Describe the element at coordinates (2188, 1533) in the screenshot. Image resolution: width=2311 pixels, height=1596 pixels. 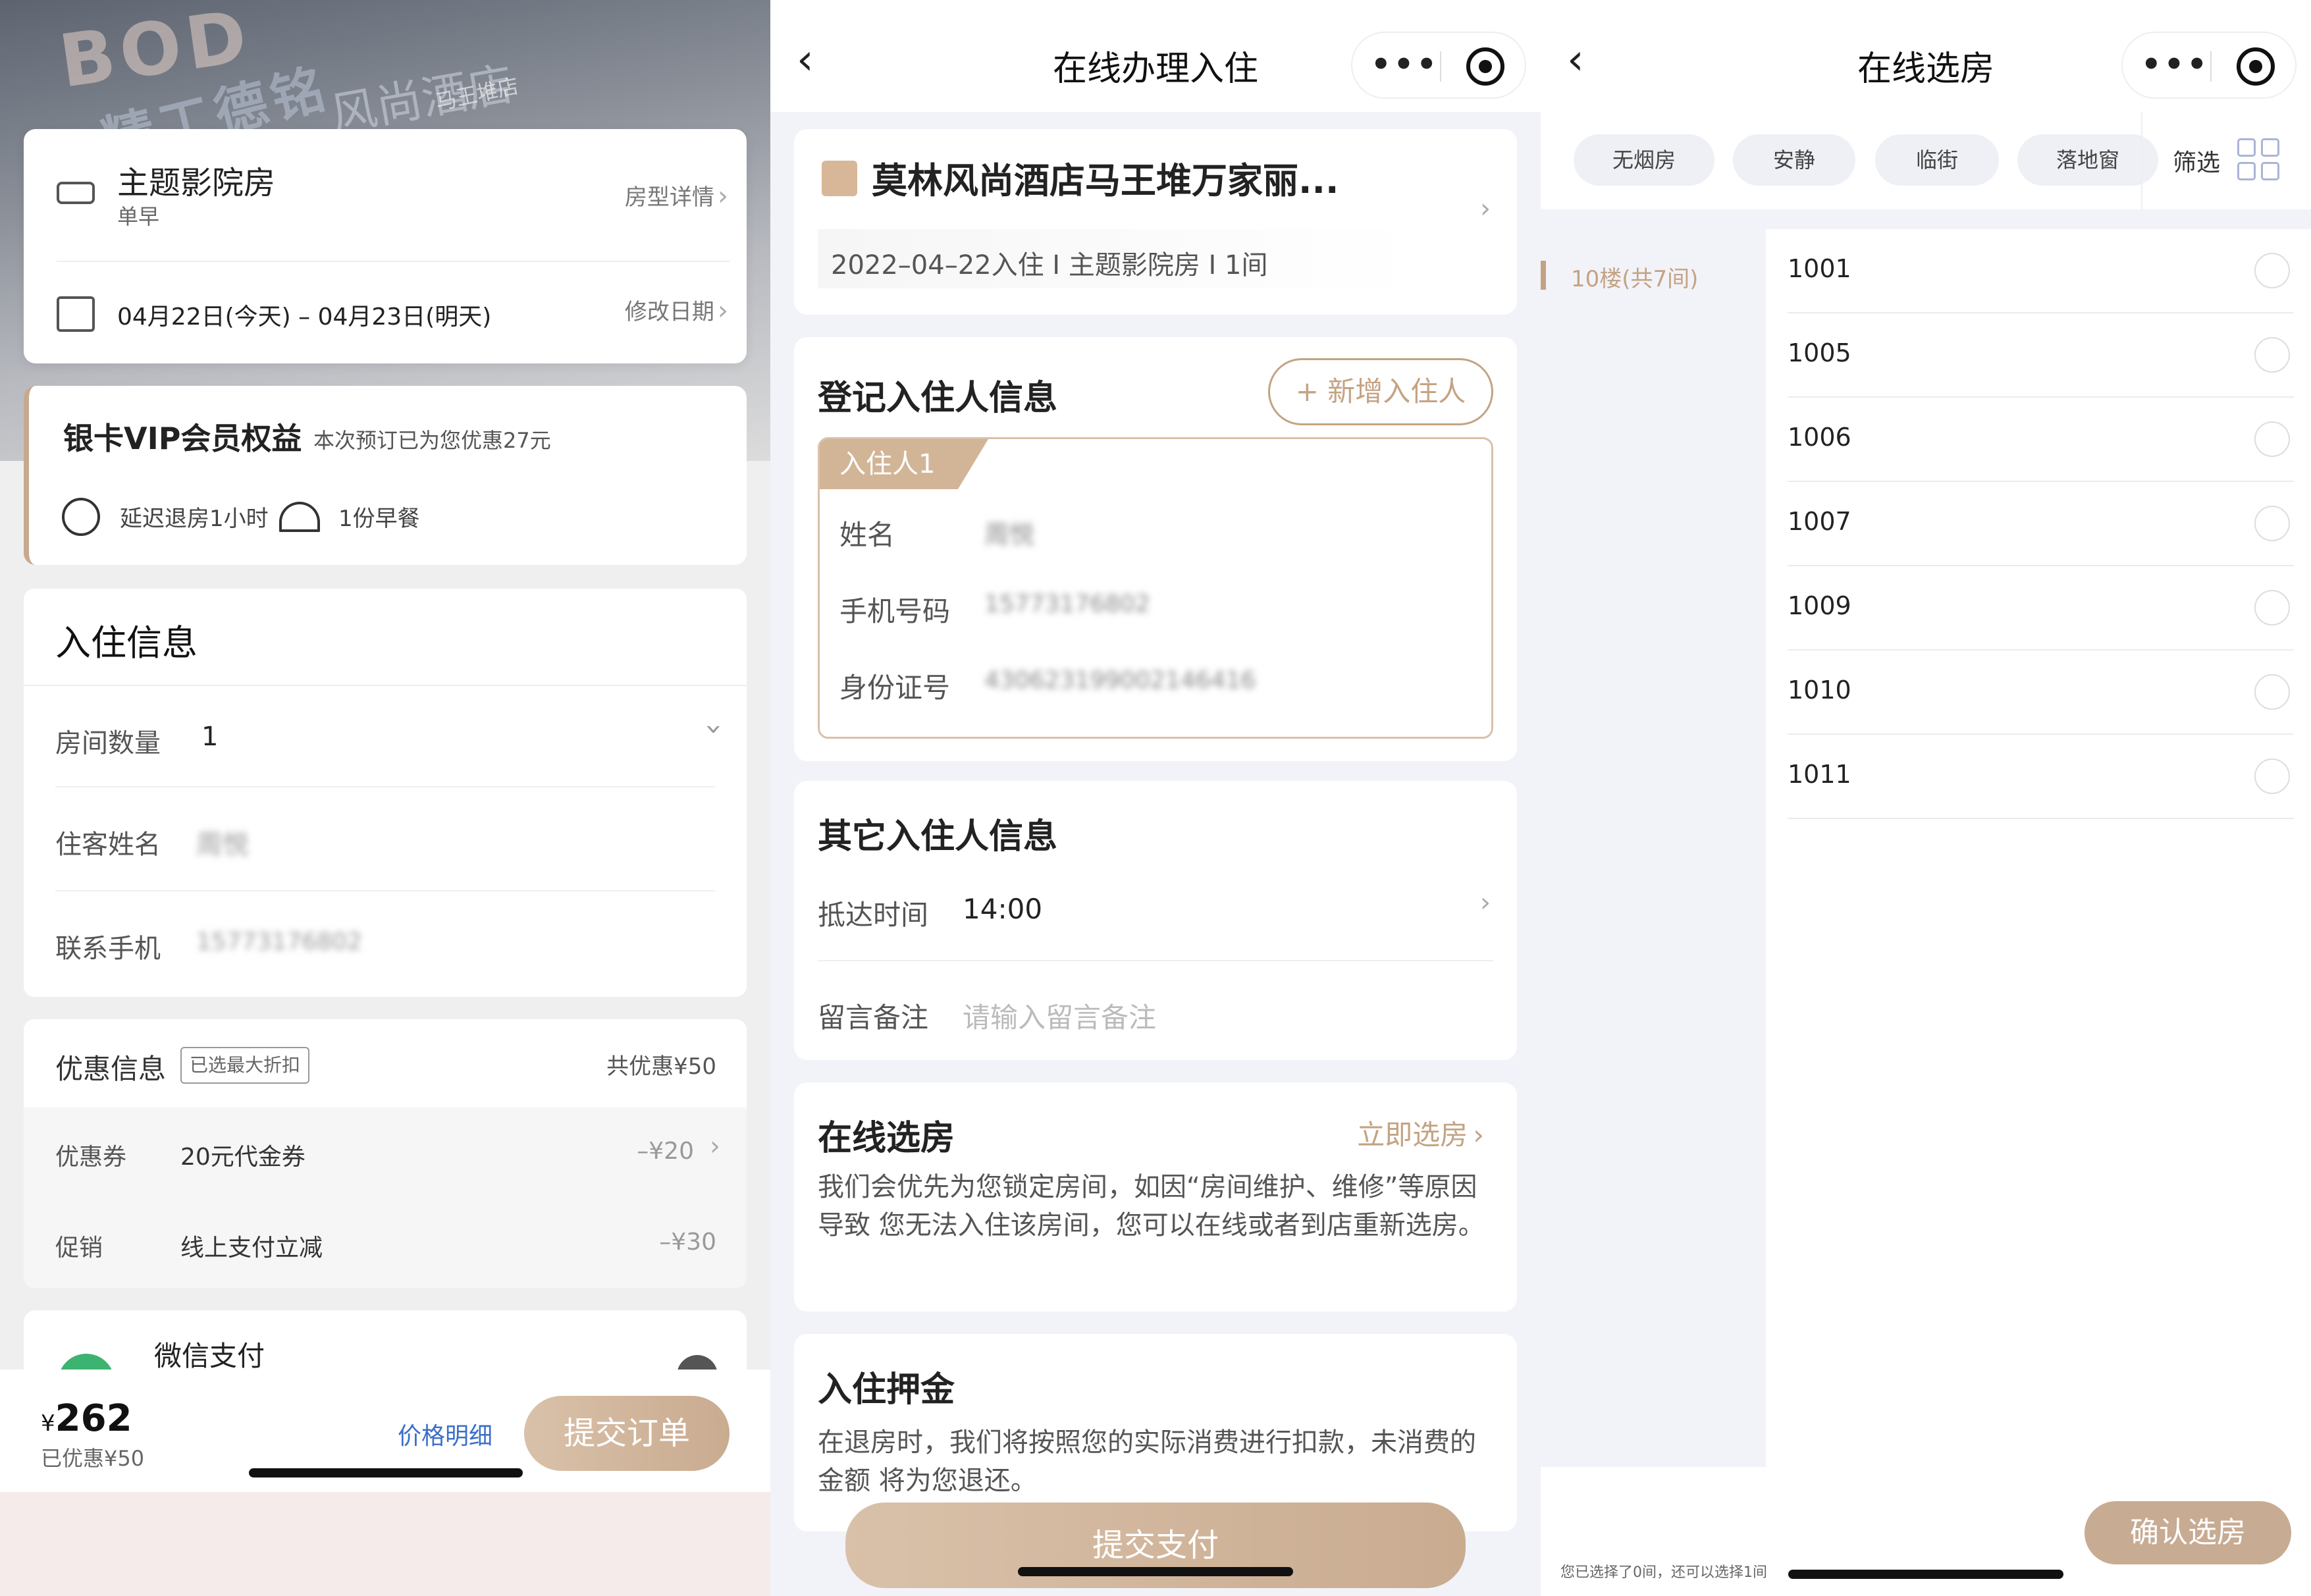
I see `confirm-room-button: 确认选房` at that location.